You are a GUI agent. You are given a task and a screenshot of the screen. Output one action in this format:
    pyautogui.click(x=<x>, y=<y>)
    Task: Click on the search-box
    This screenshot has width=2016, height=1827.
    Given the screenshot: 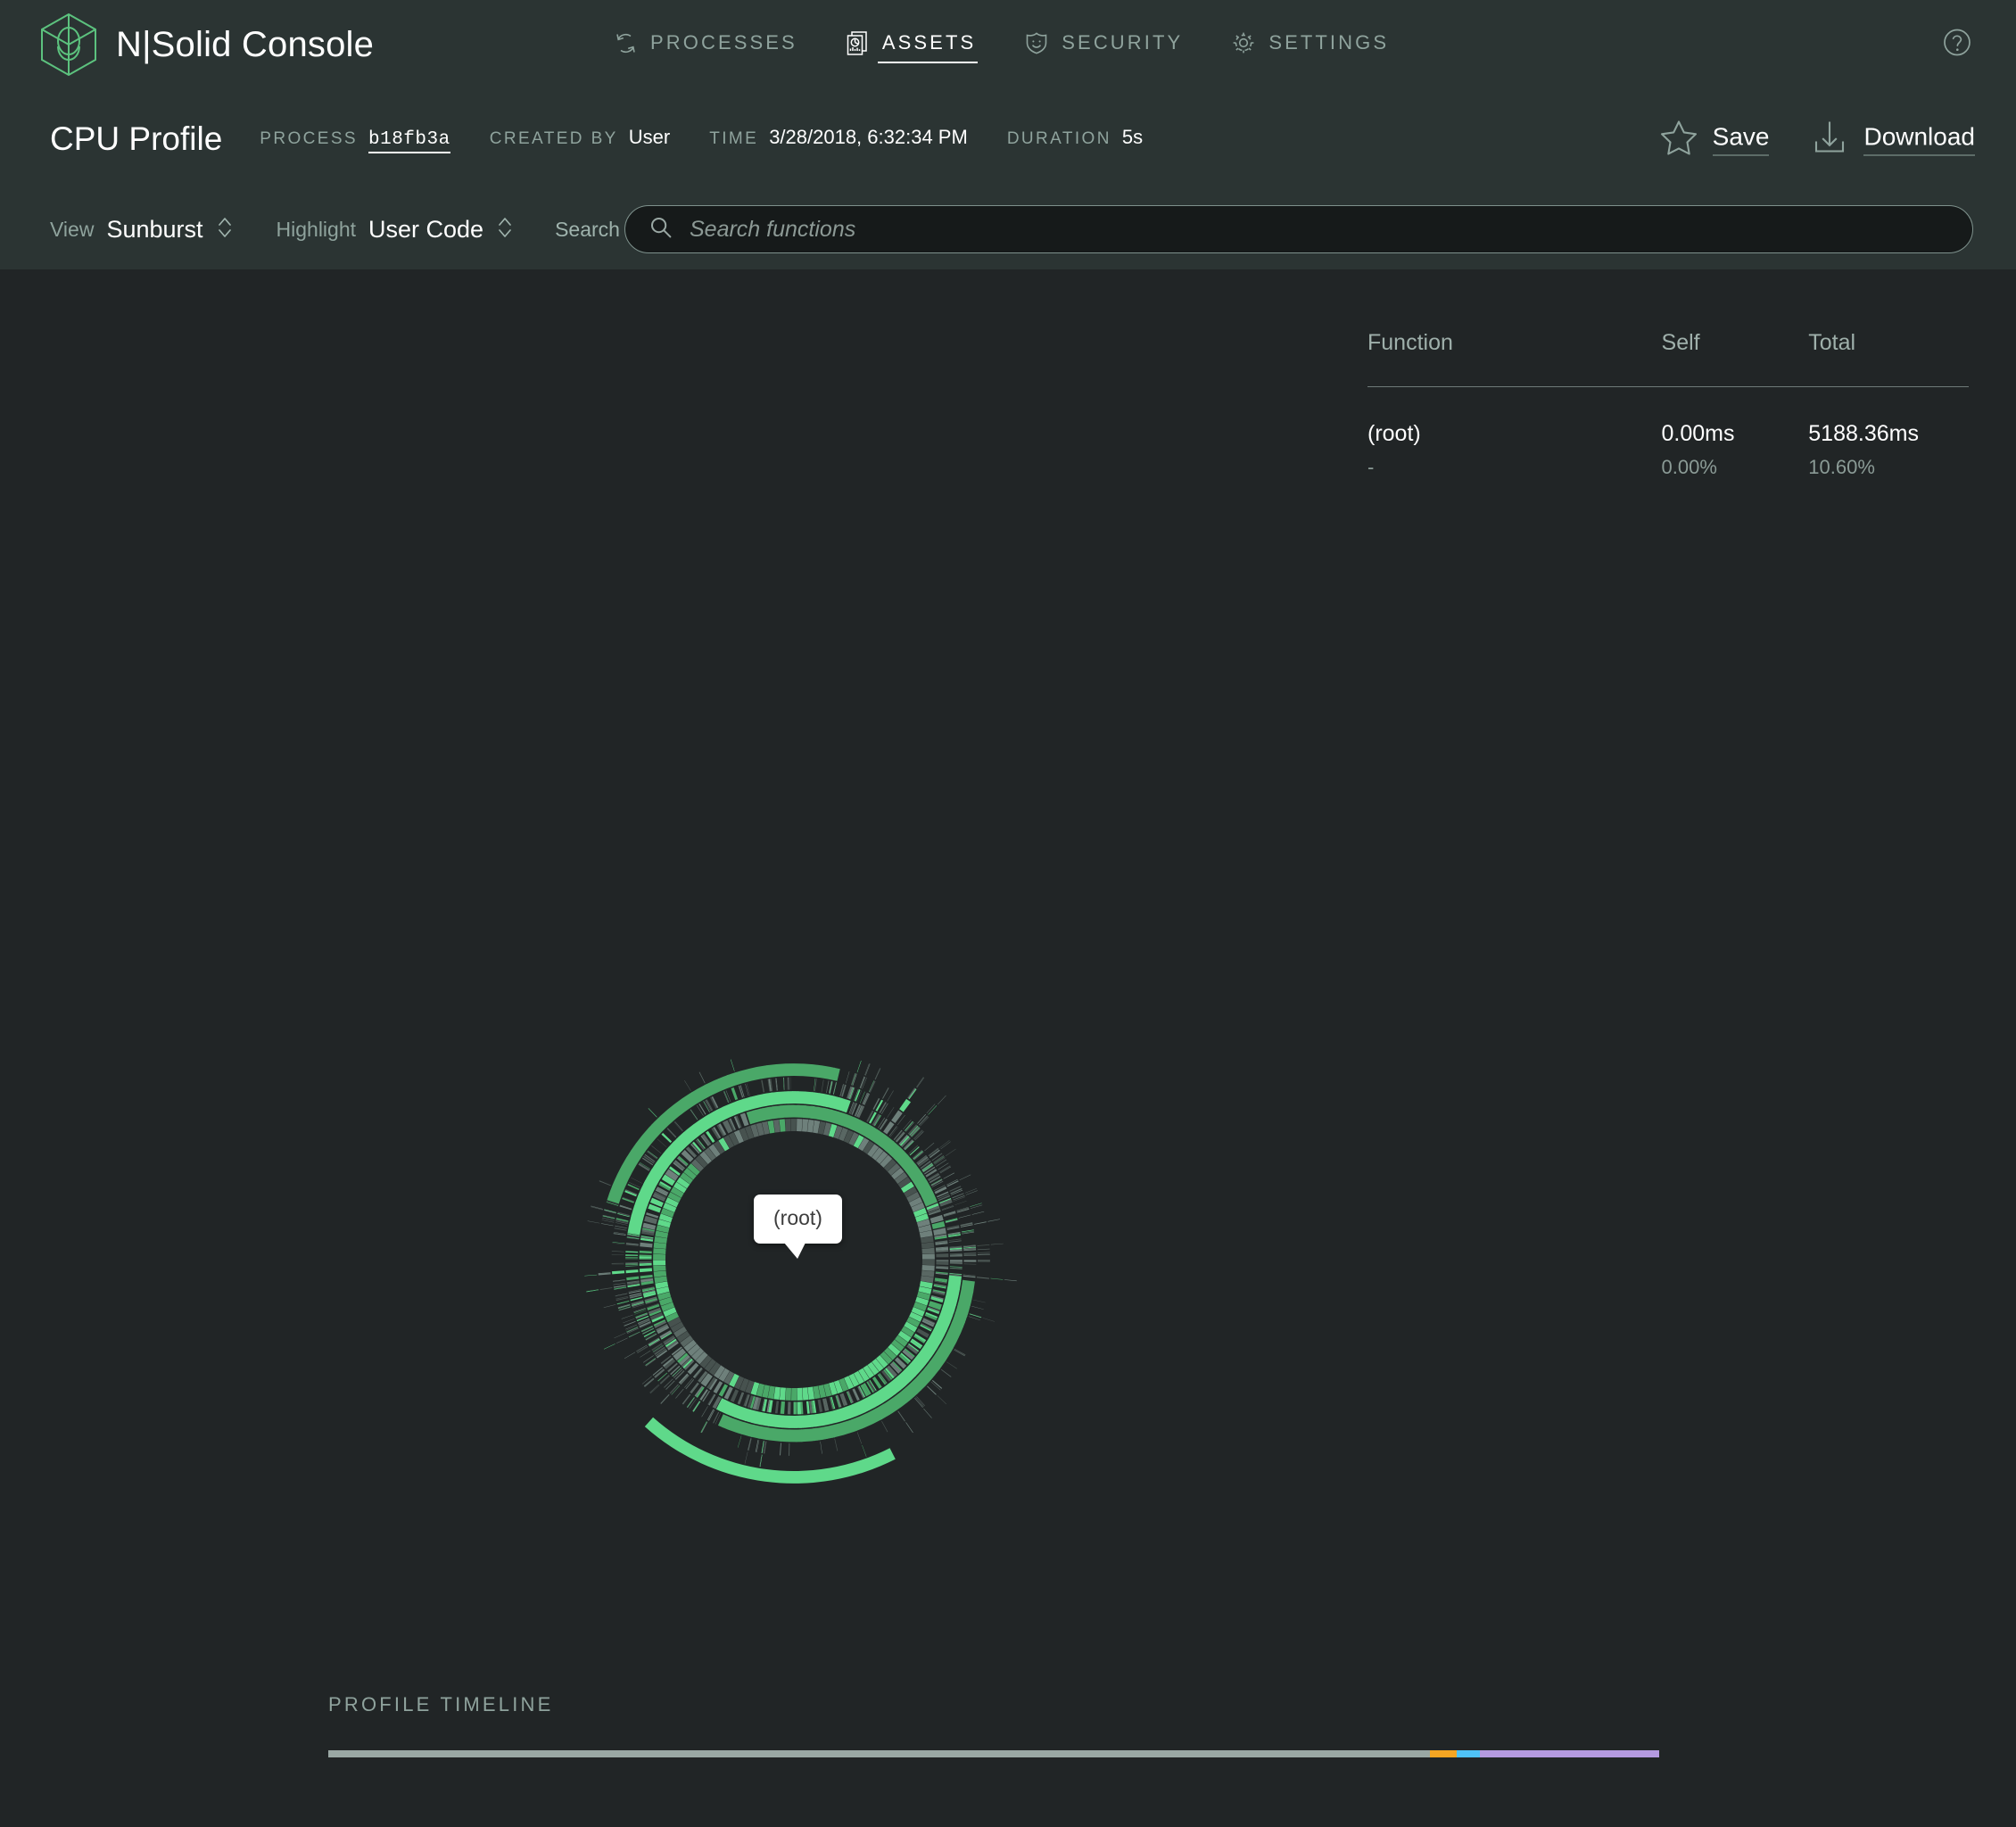 What is the action you would take?
    pyautogui.click(x=1298, y=229)
    